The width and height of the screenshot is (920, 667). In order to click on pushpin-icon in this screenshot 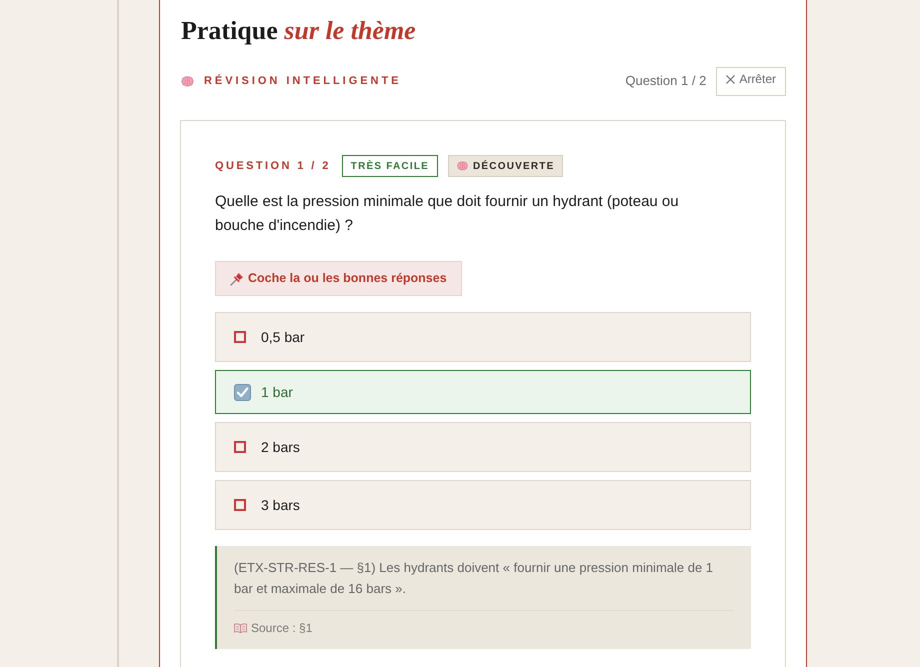, I will do `click(237, 279)`.